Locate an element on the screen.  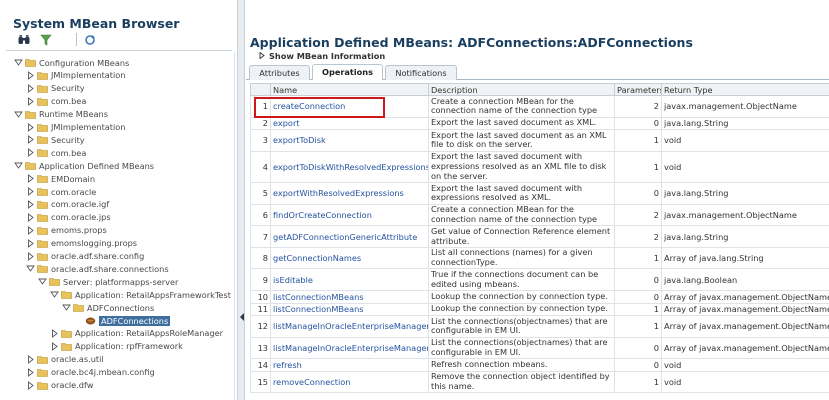
panel-splitter is located at coordinates (241, 200).